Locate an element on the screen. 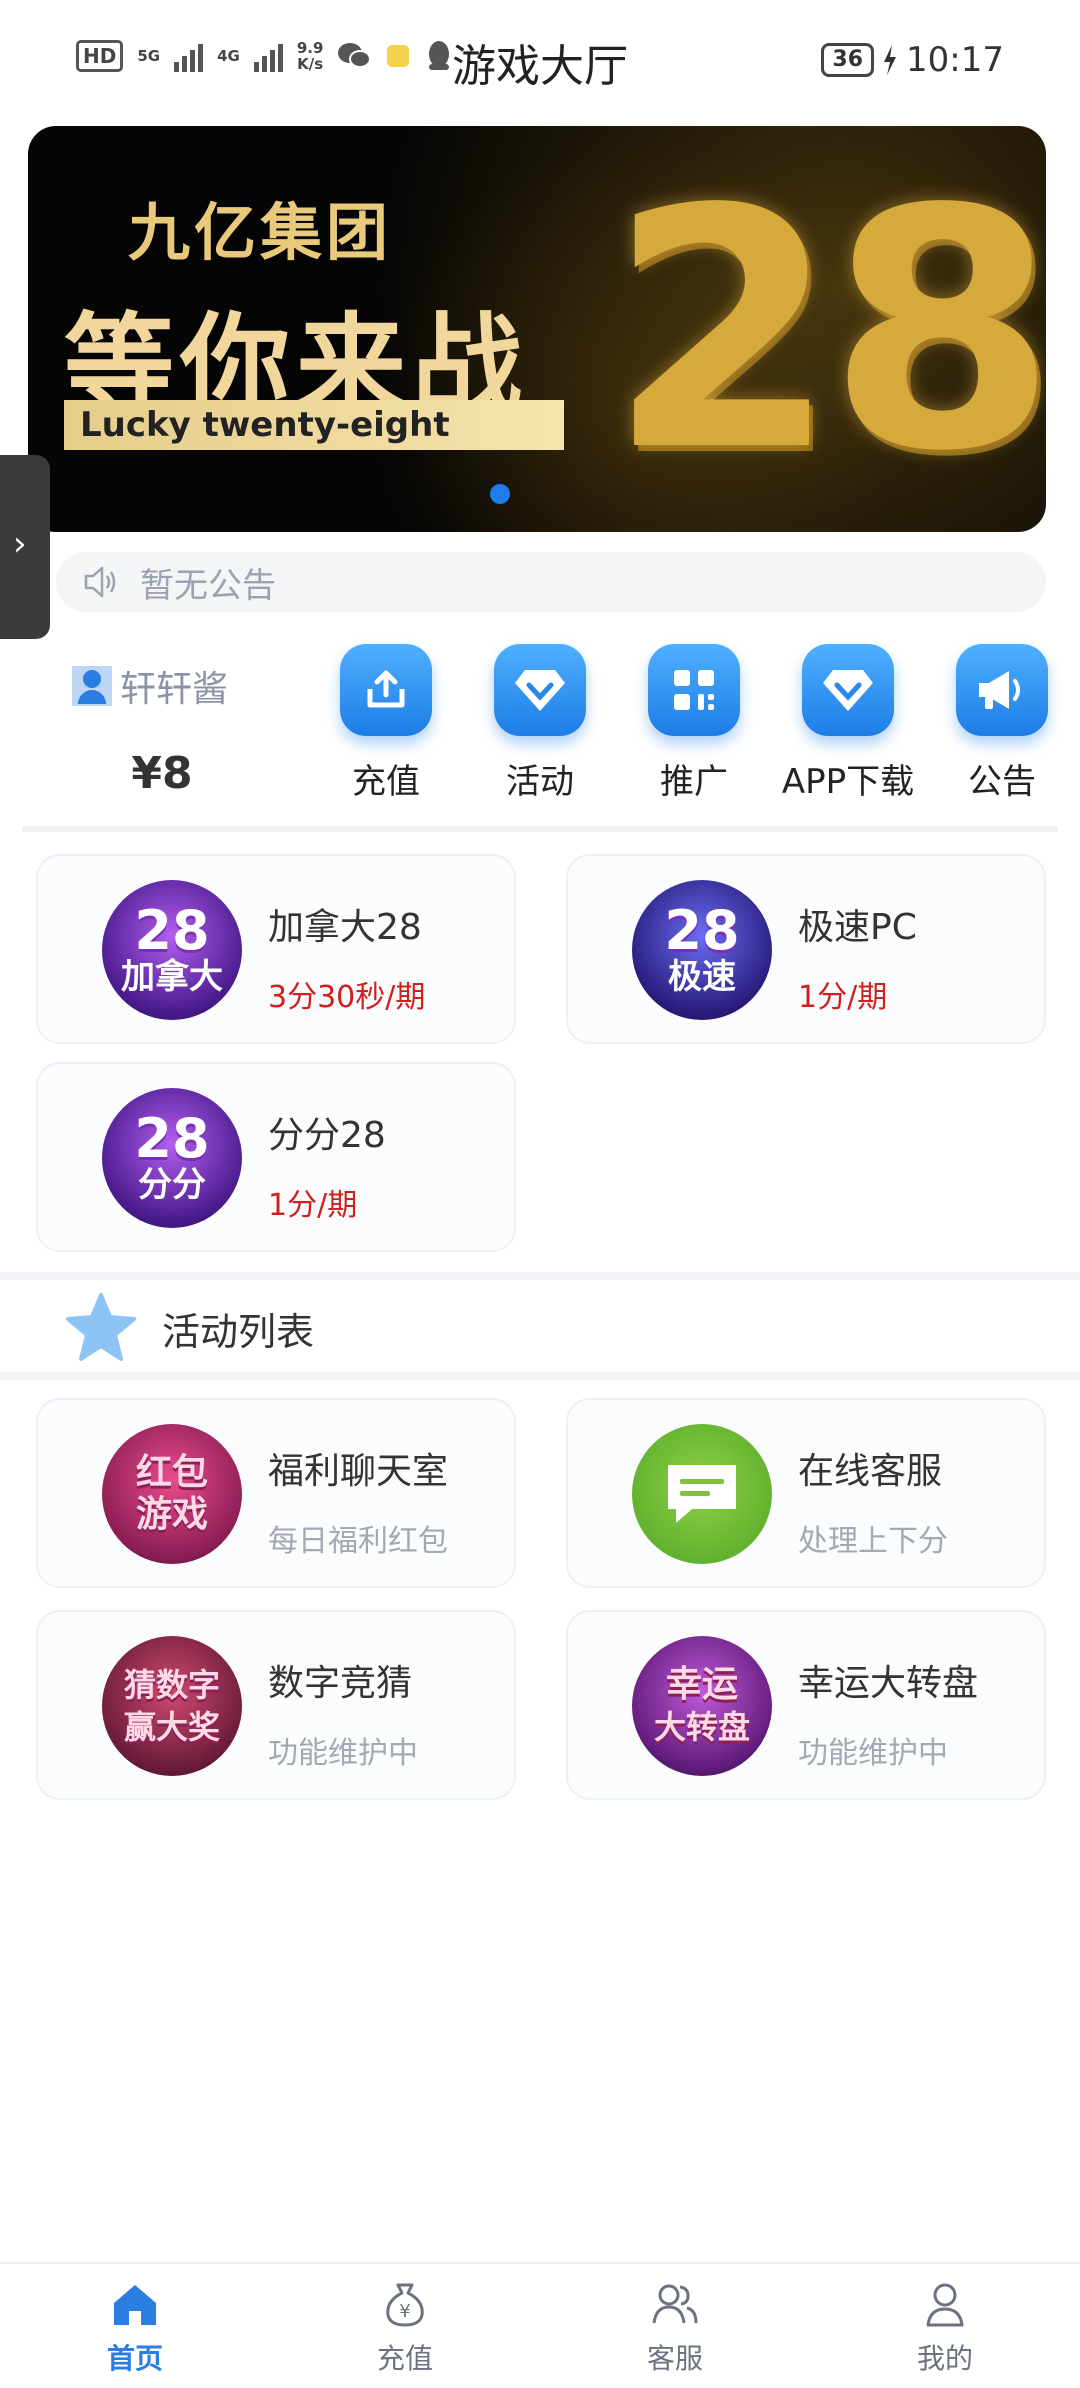 Image resolution: width=1080 pixels, height=2388 pixels. nav-support: 客服 is located at coordinates (675, 2326).